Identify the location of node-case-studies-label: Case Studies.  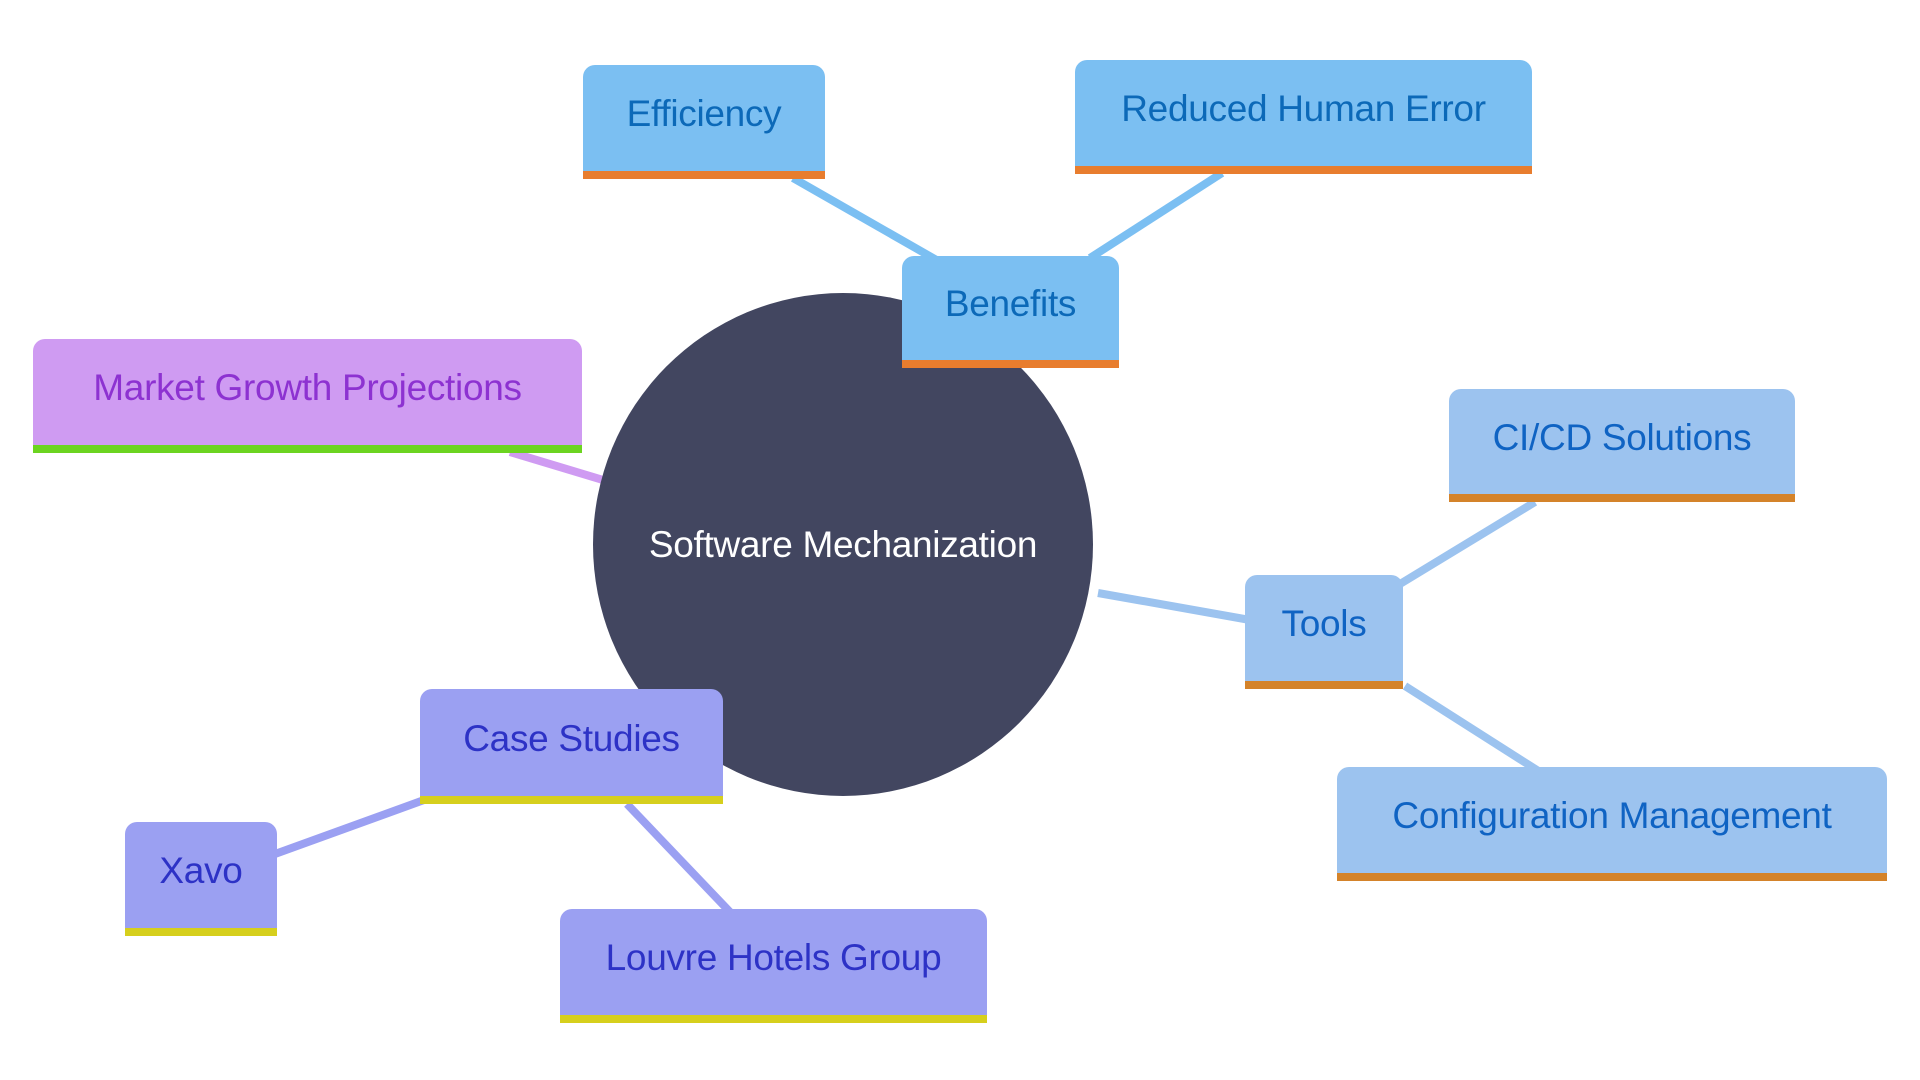
(571, 738).